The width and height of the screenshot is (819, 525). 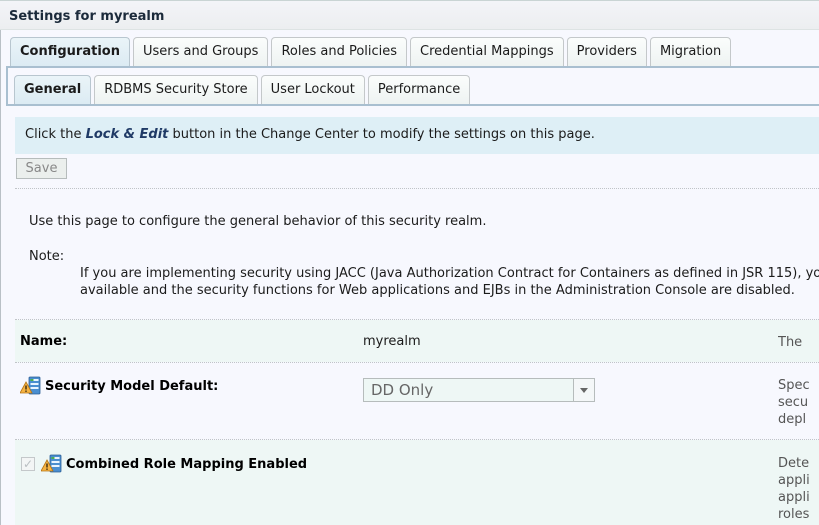 I want to click on combined-role-mapping-label-text: Combined Role Mapping Enabled, so click(x=187, y=464).